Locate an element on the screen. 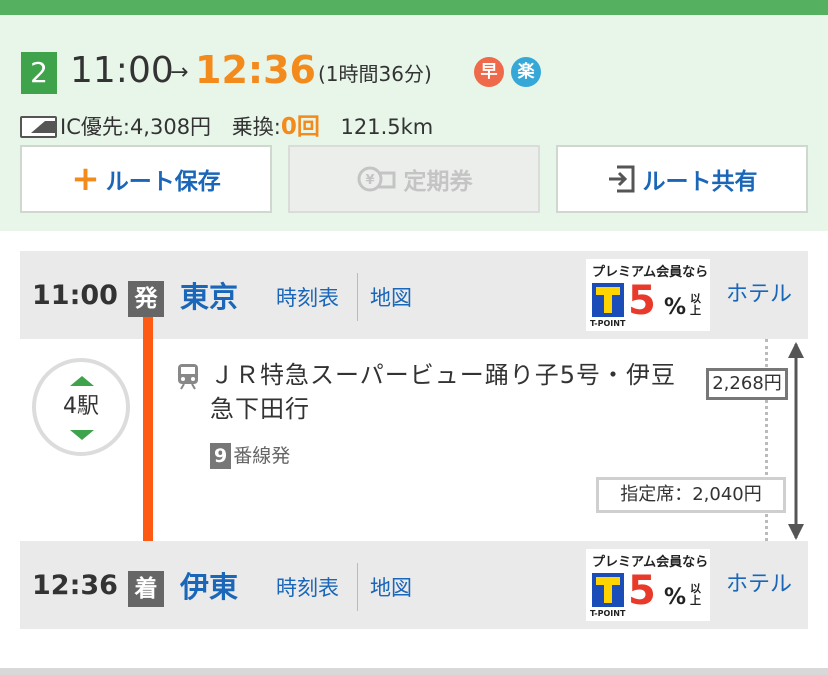  departure-timetable-link: 時刻表 is located at coordinates (307, 298).